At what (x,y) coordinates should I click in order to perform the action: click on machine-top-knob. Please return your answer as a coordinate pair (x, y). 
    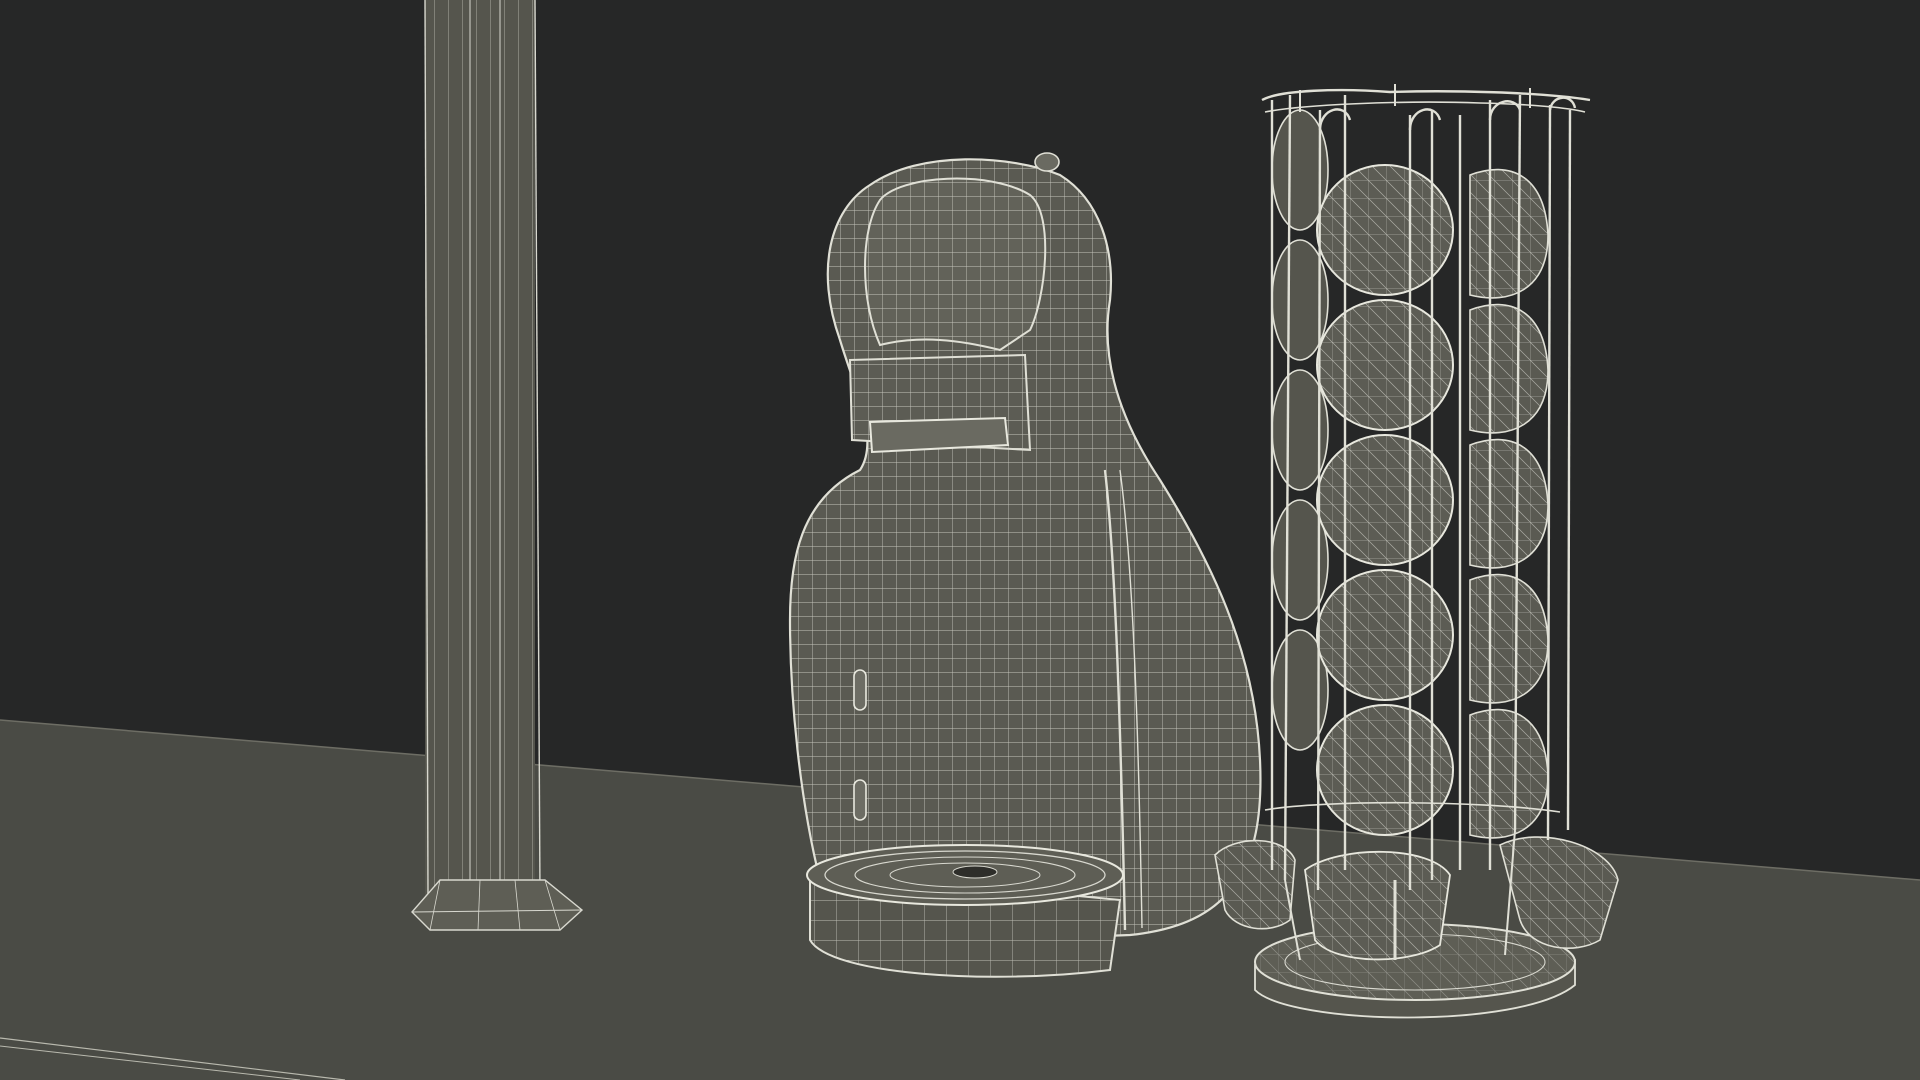
    Looking at the image, I should click on (1047, 162).